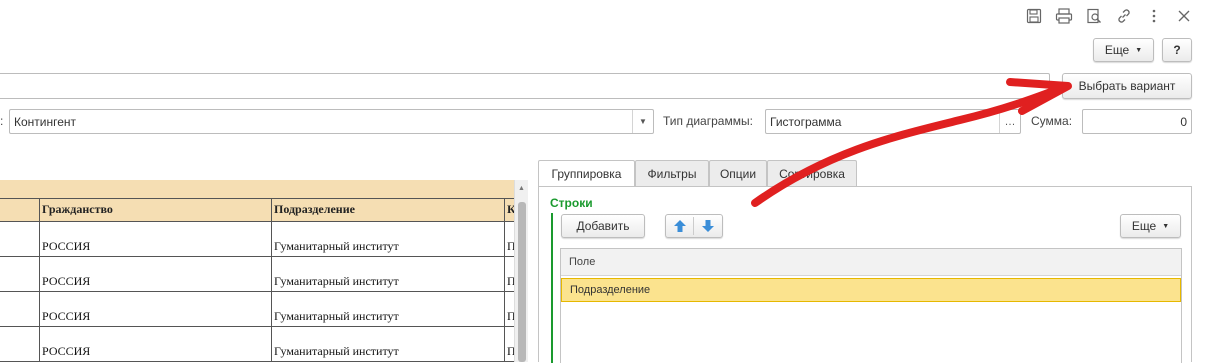 The width and height of the screenshot is (1210, 363). Describe the element at coordinates (509, 210) in the screenshot. I see `column-header-extra: К` at that location.